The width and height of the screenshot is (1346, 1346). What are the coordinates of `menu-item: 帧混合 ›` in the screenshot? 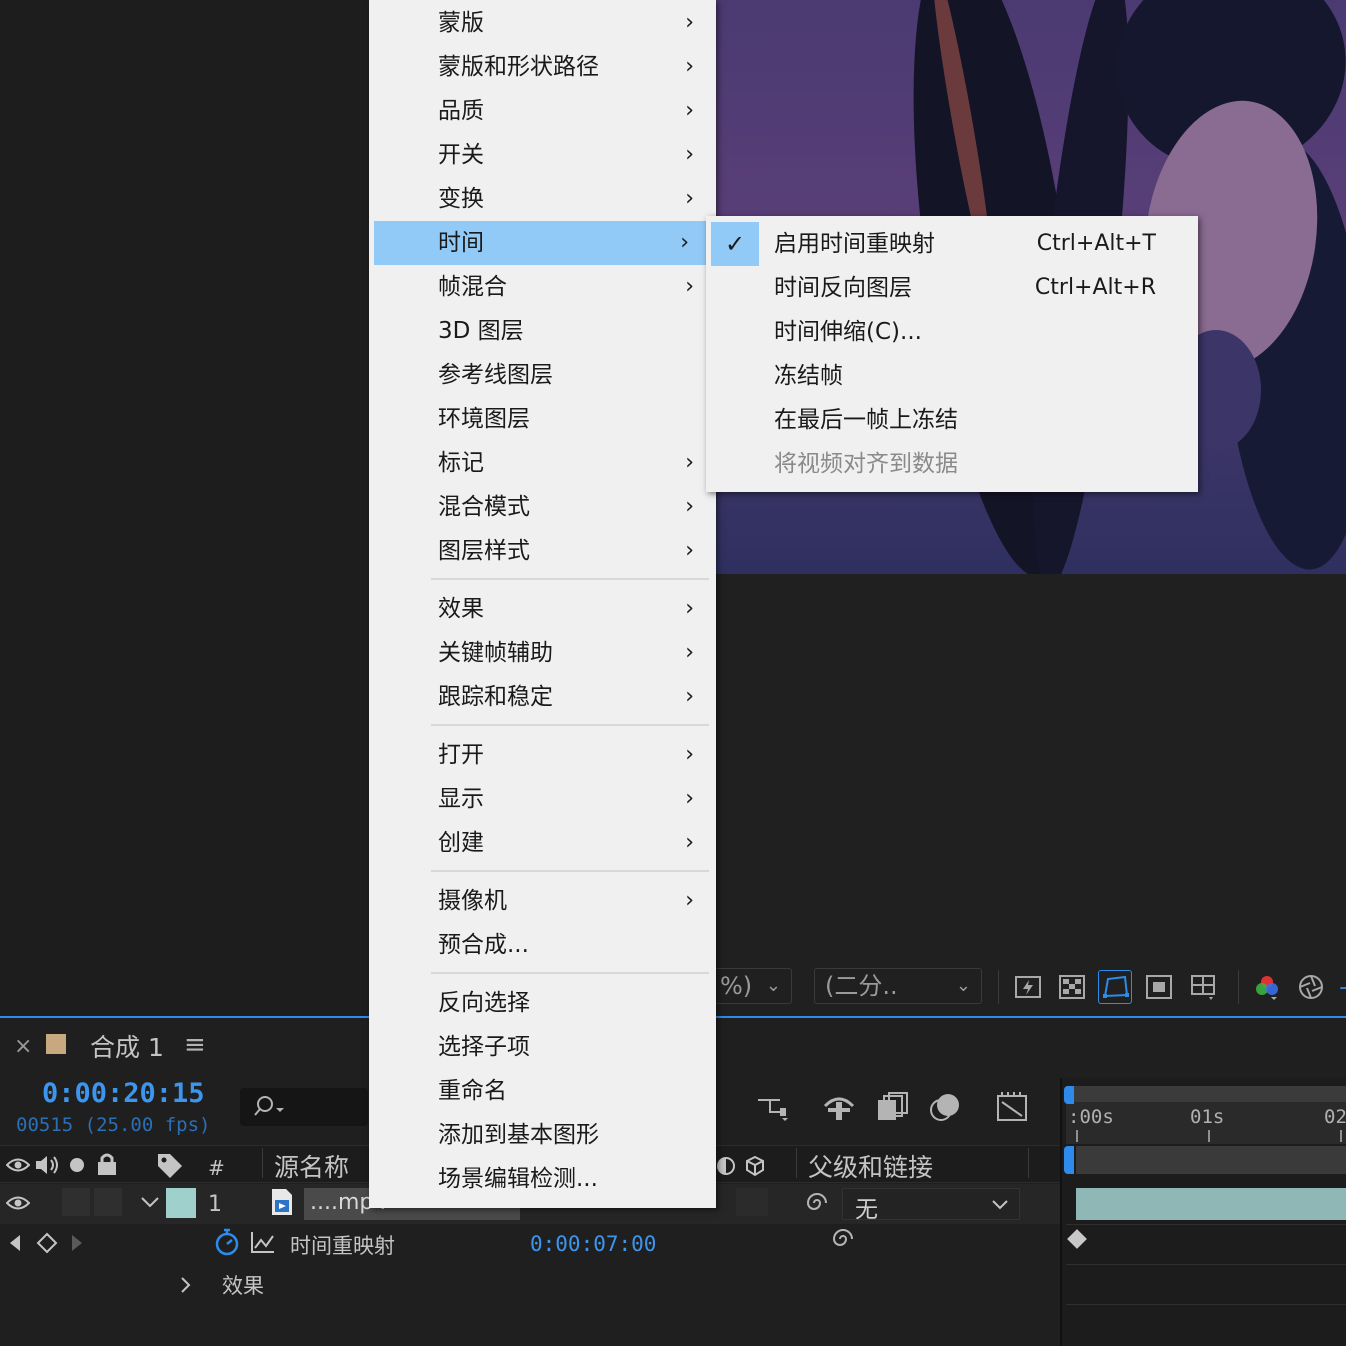 It's located at (542, 287).